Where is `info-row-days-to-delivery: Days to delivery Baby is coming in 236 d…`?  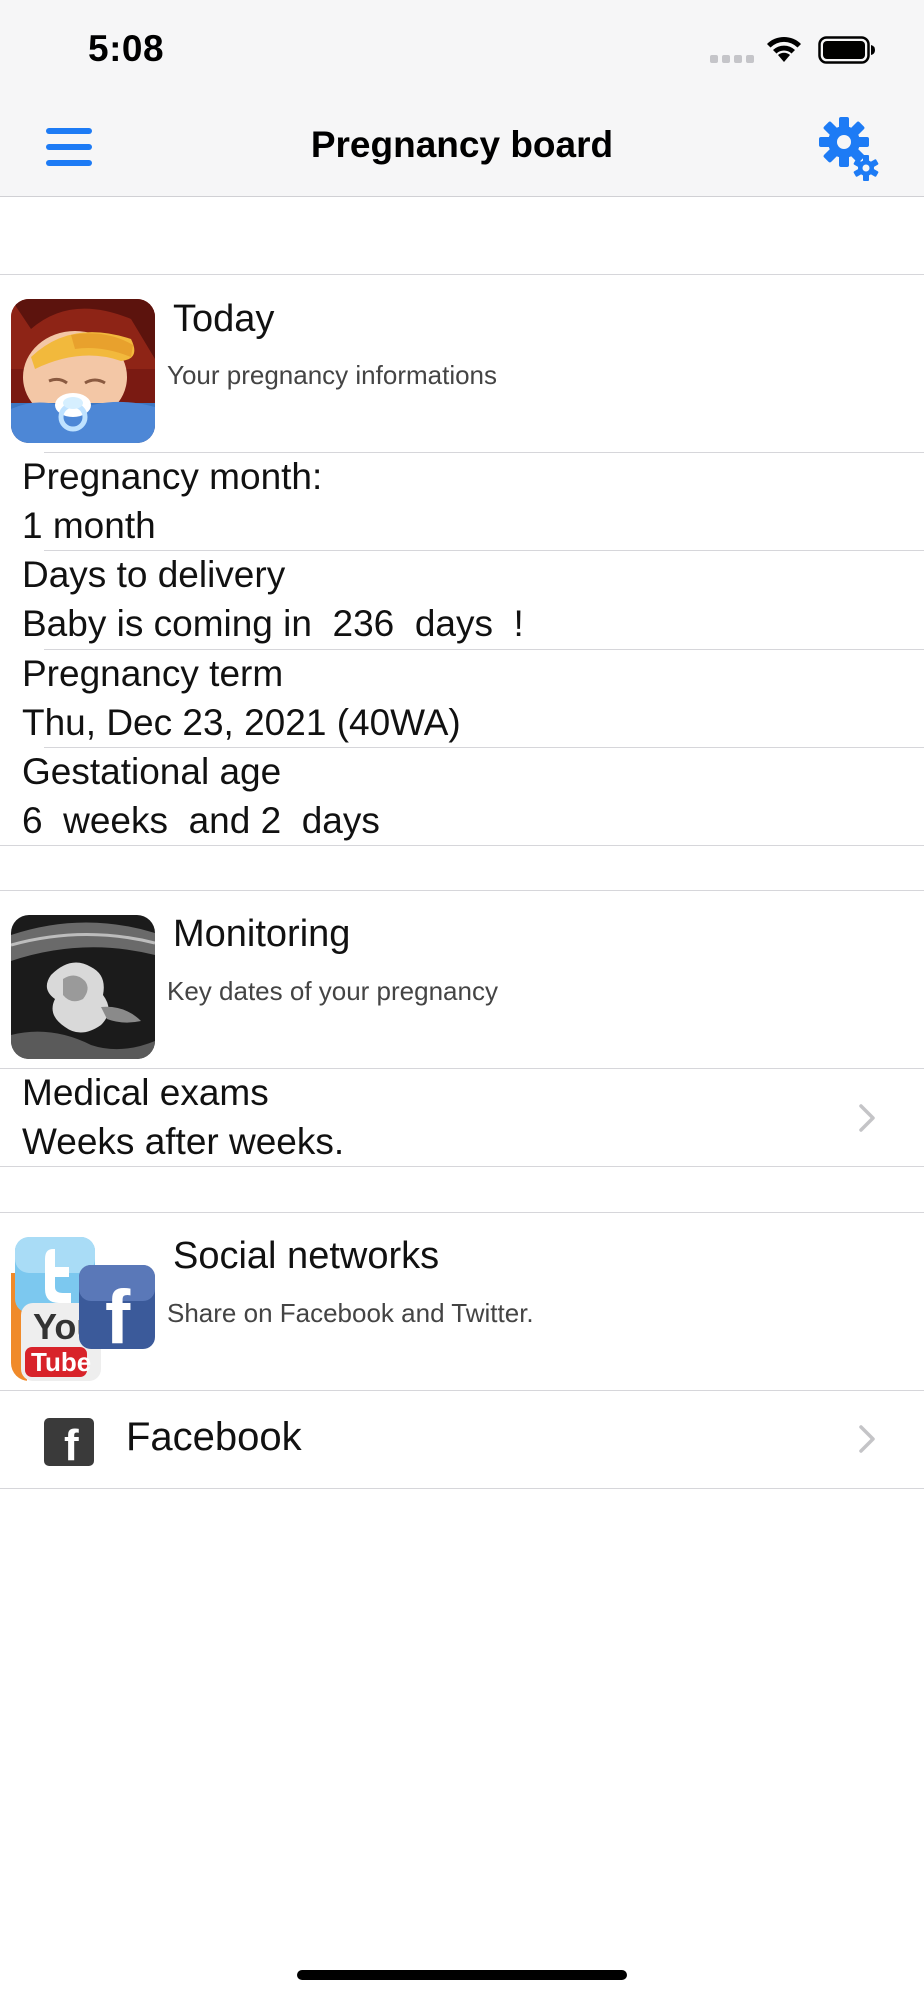
info-row-days-to-delivery: Days to delivery Baby is coming in 236 d… is located at coordinates (273, 599).